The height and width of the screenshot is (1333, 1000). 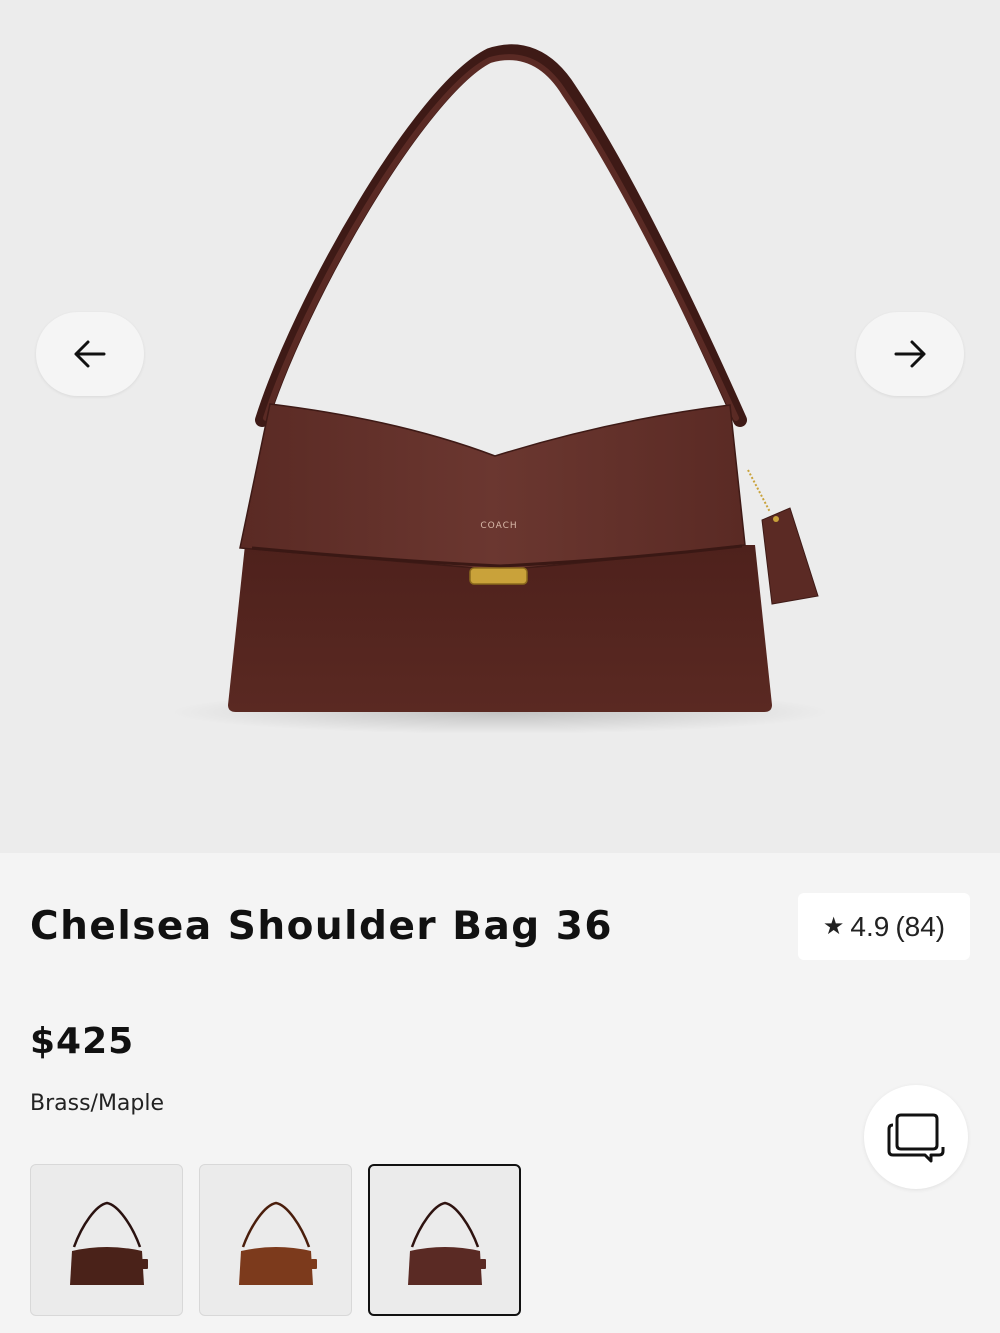 I want to click on color-swatches, so click(x=275, y=1240).